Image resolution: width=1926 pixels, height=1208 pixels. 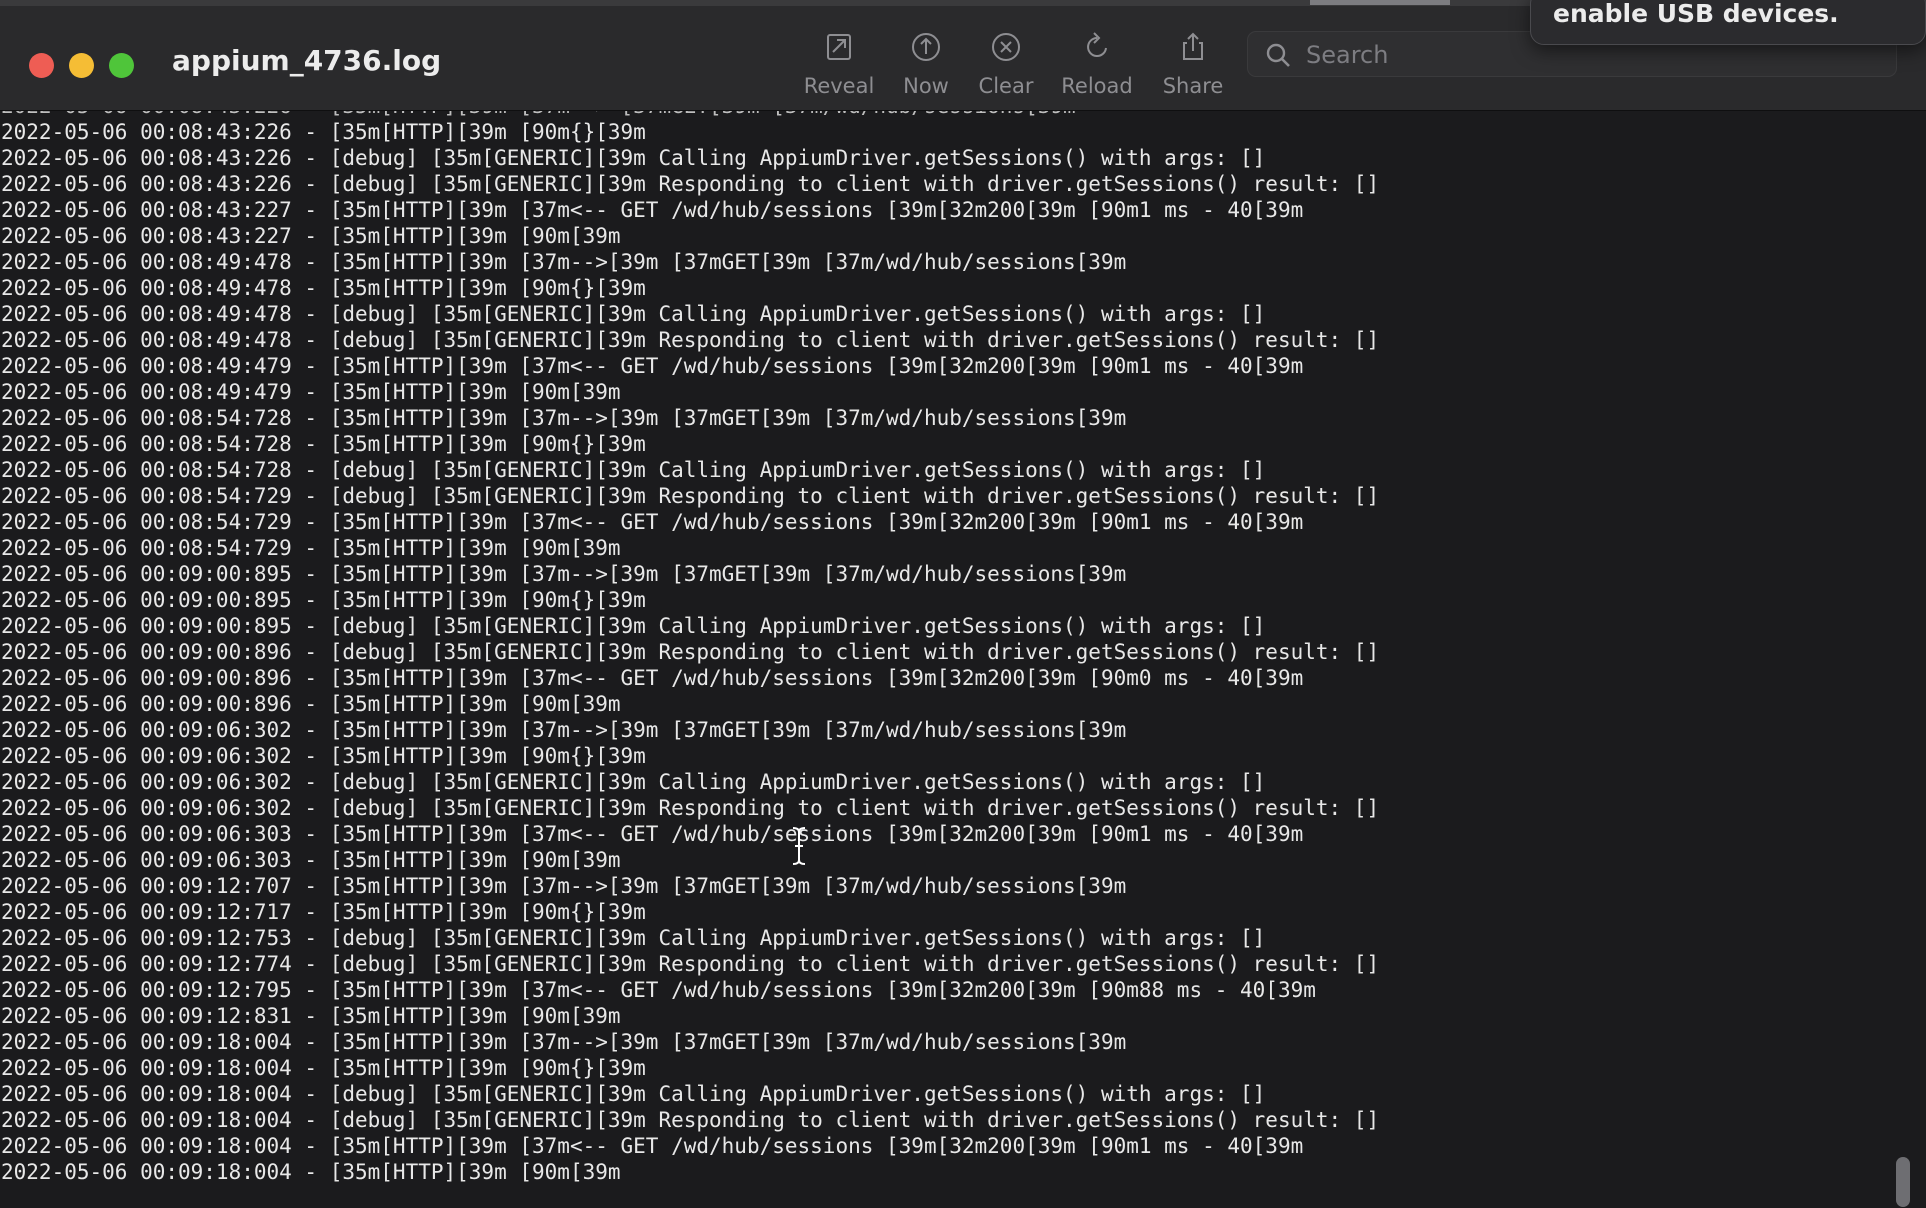 I want to click on clear-label: Clear, so click(x=1006, y=86).